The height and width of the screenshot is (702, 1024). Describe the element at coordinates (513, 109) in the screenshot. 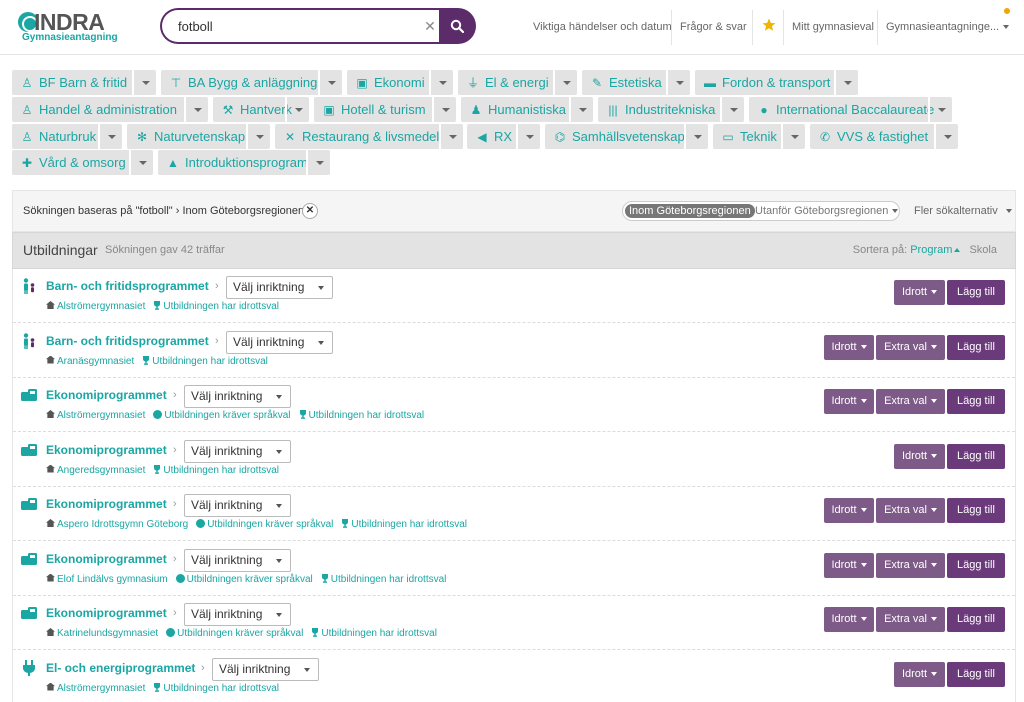

I see `category-link: ♟ Humanistiska` at that location.